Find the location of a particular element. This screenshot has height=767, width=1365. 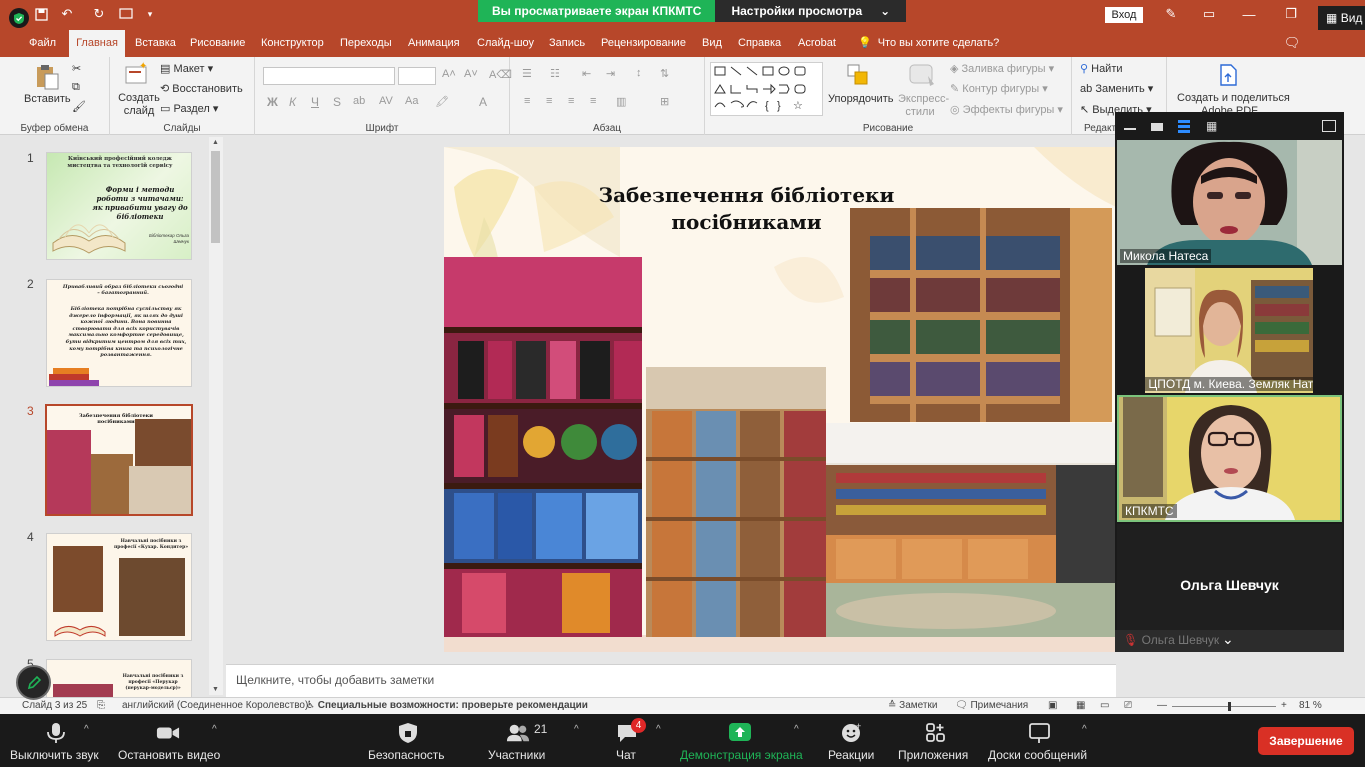

shape-outline-button: ✎ Контур фигуры ▾ is located at coordinates (999, 88).